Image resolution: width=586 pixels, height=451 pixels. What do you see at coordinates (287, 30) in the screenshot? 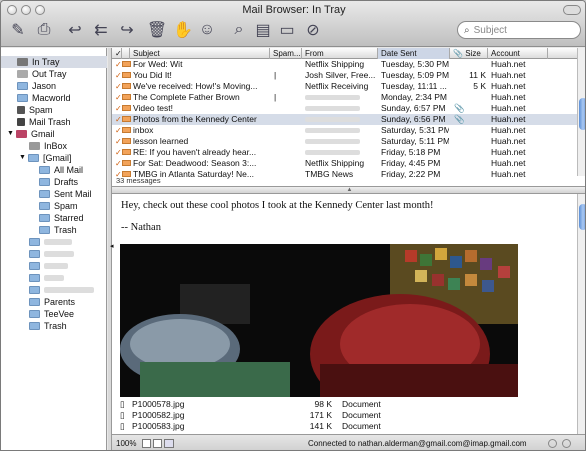
I see `window-layout-icon: ▭` at bounding box center [287, 30].